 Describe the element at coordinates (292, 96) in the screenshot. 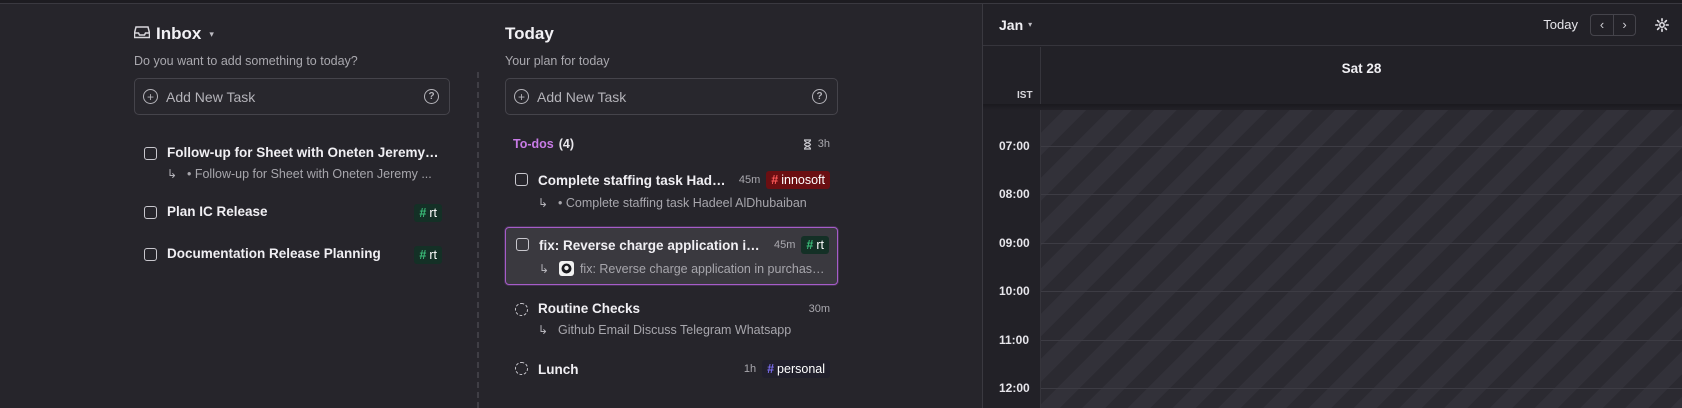

I see `inbox-add-task-input: + Add New Task ?` at that location.